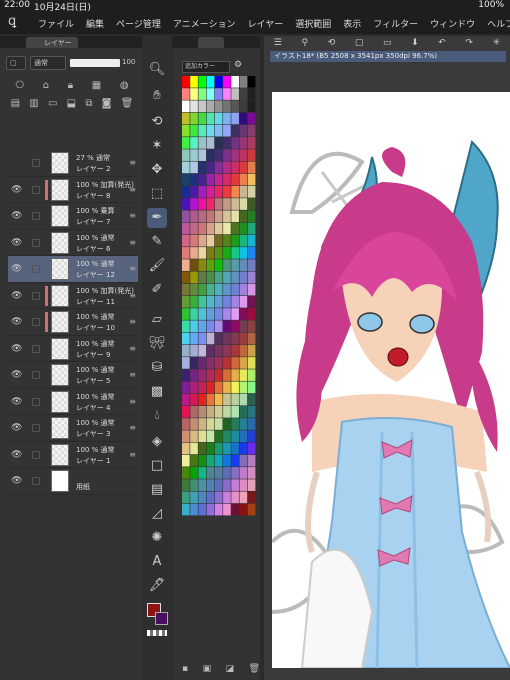 This screenshot has width=510, height=680. Describe the element at coordinates (52, 103) in the screenshot. I see `new-folder-icon: ▭` at that location.